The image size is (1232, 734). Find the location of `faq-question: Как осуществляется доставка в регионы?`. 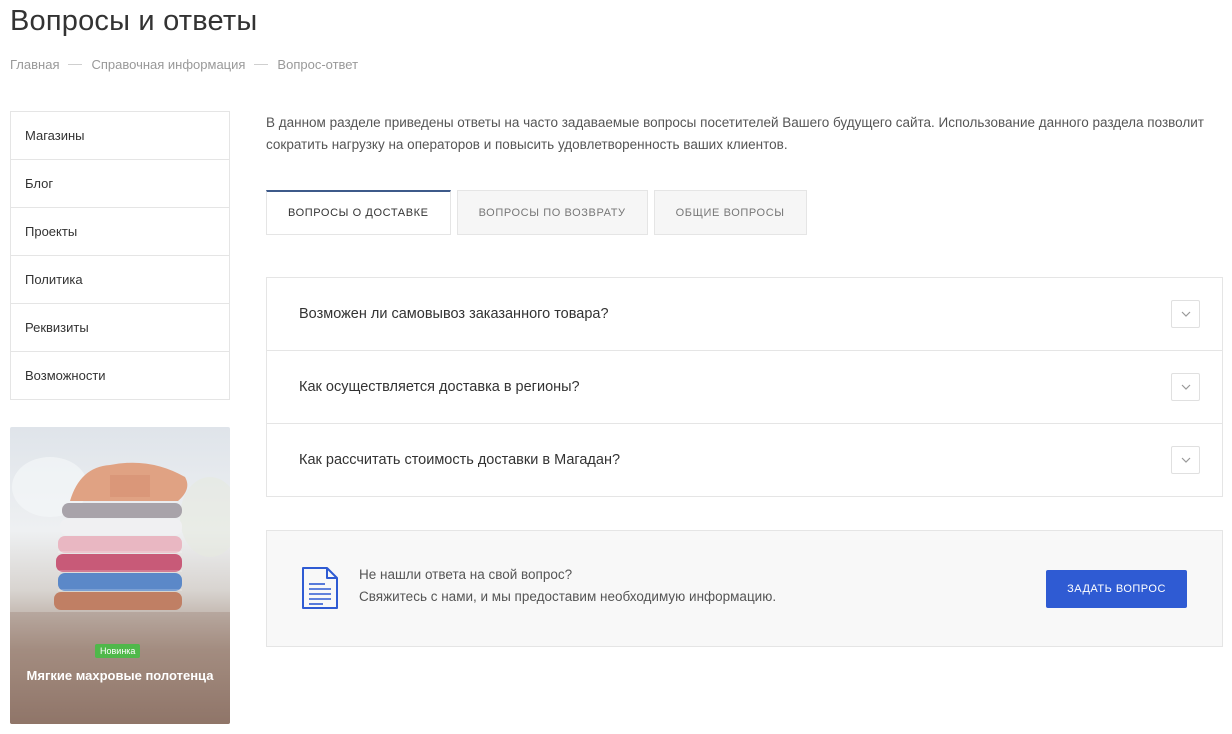

faq-question: Как осуществляется доставка в регионы? is located at coordinates (439, 387).